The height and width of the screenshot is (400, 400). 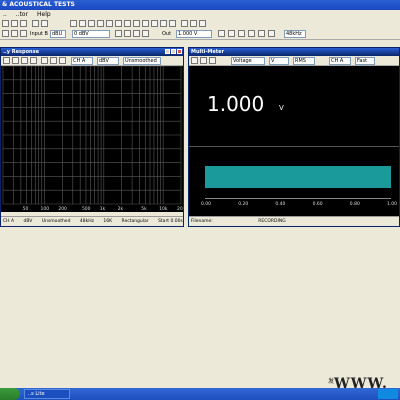 I want to click on spectrum-icon, so click(x=91, y=23).